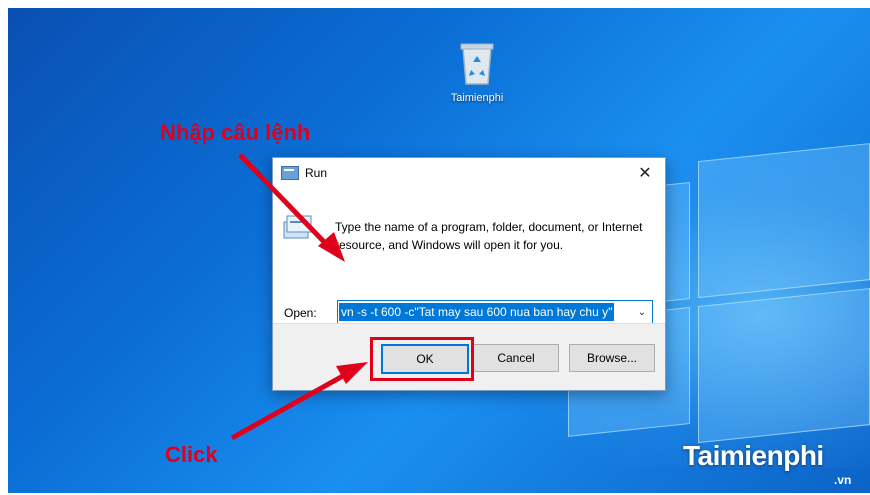 This screenshot has width=870, height=495. I want to click on annotation-enter-command: Nhập câu lệnh, so click(235, 132).